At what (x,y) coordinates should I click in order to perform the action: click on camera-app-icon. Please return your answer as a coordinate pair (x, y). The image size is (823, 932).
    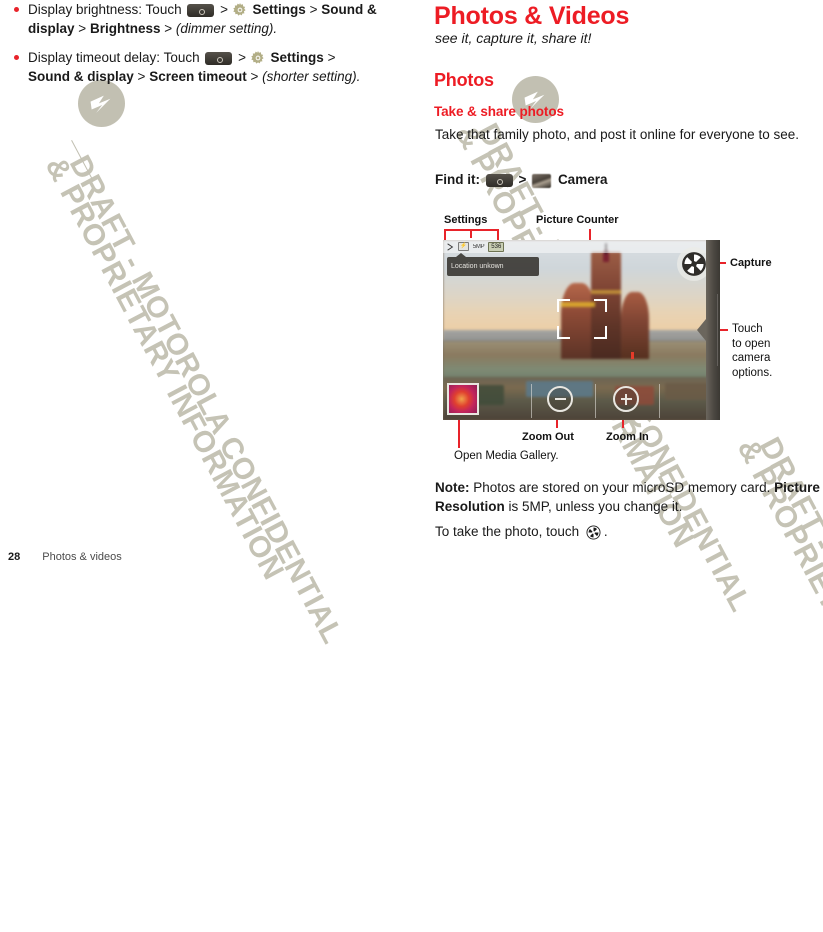
    Looking at the image, I should click on (542, 181).